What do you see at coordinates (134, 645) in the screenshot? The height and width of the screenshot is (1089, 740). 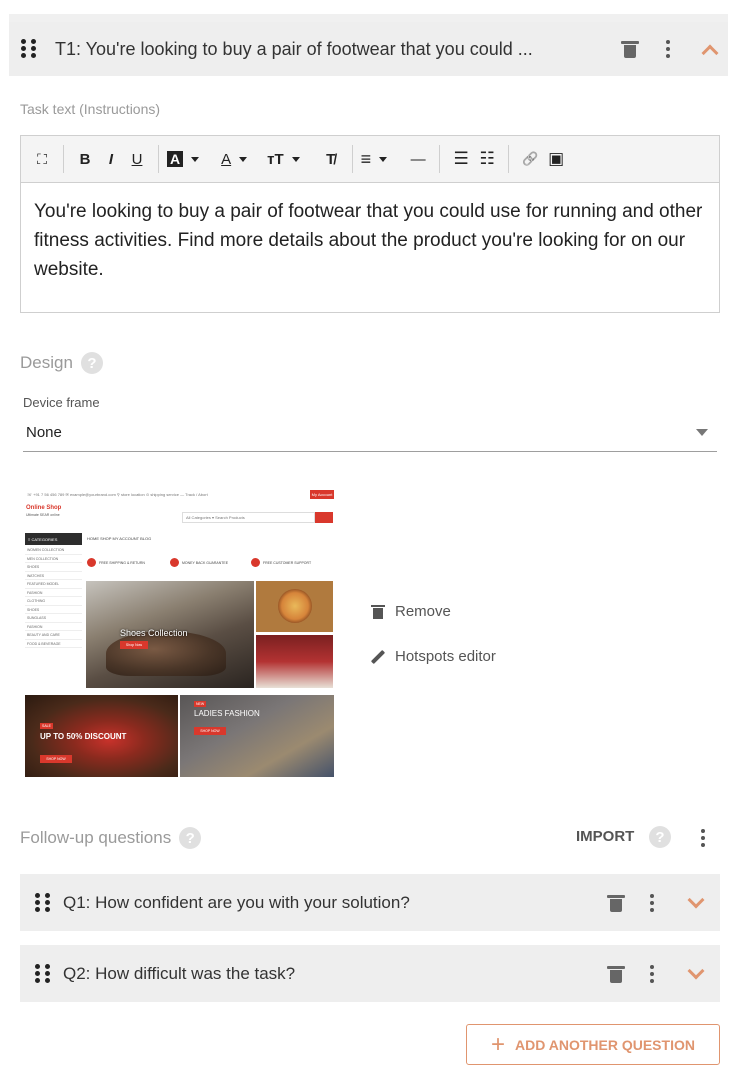 I see `preview-banner-button: Shop Now` at bounding box center [134, 645].